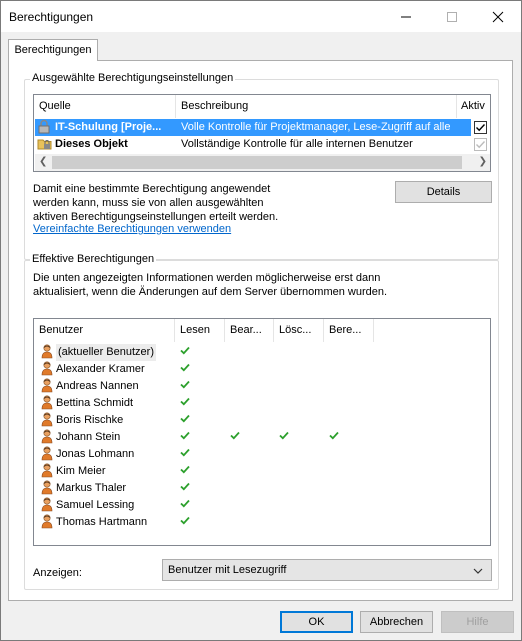 This screenshot has height=641, width=522. What do you see at coordinates (473, 106) in the screenshot?
I see `column-header-active: Aktiv` at bounding box center [473, 106].